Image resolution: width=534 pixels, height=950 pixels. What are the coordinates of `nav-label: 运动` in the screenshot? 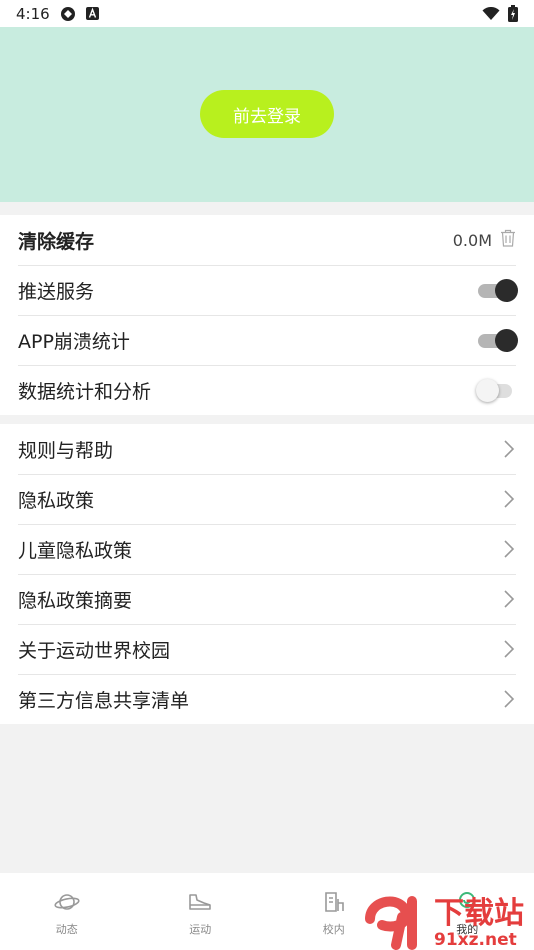 It's located at (200, 929).